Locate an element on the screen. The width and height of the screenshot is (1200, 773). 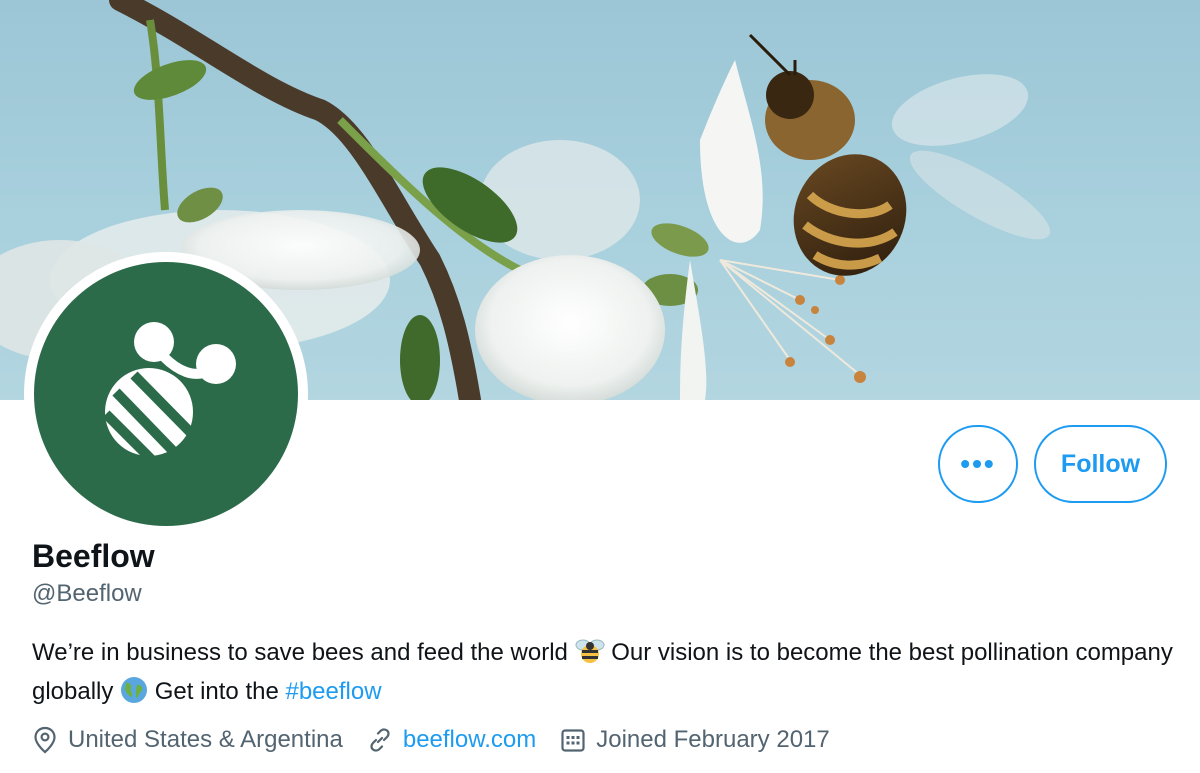
location-item: United States & Argentina is located at coordinates (187, 740).